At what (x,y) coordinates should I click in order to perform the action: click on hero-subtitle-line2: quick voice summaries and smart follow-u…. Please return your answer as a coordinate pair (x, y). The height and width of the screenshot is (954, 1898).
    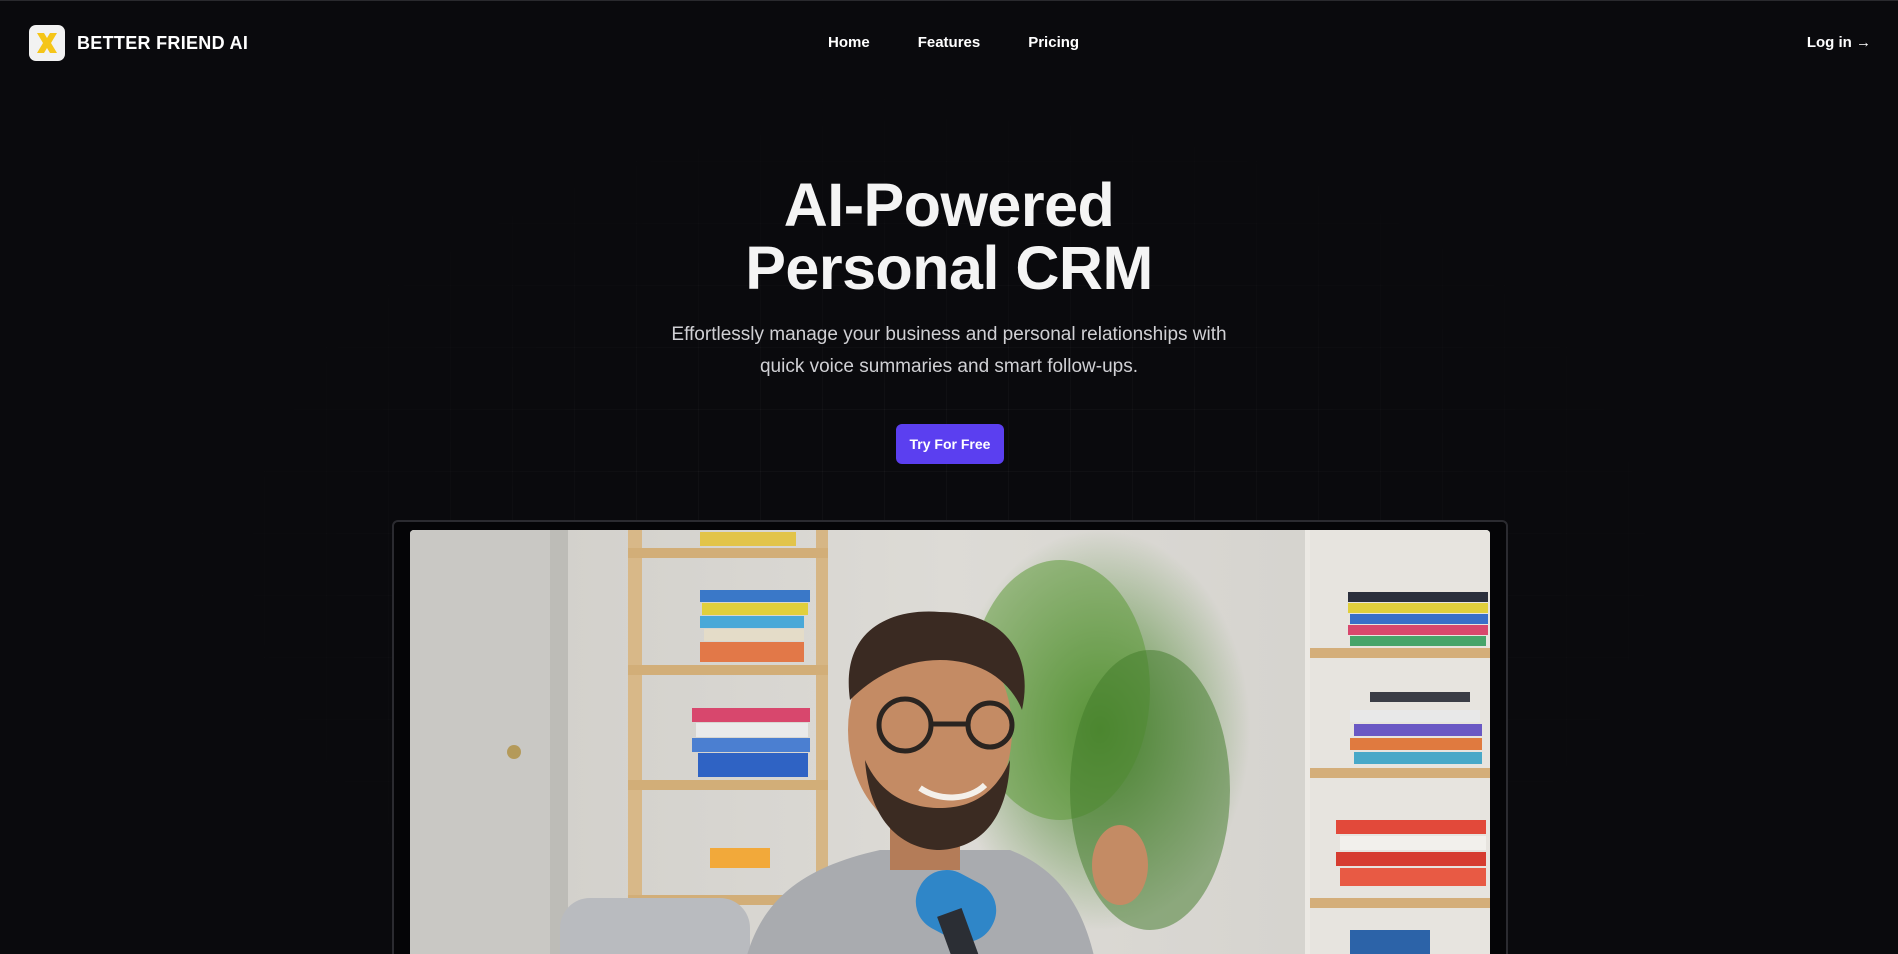
    Looking at the image, I should click on (949, 366).